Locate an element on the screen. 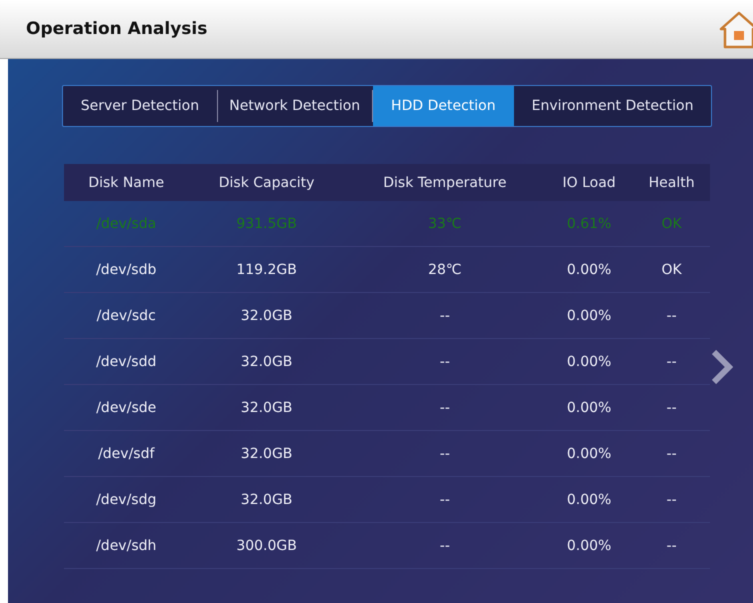  tab: HDD Detection is located at coordinates (443, 106).